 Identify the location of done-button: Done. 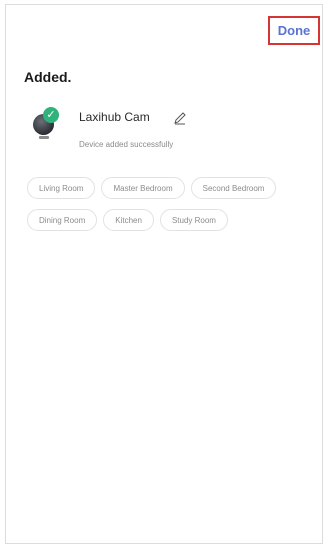
(294, 30).